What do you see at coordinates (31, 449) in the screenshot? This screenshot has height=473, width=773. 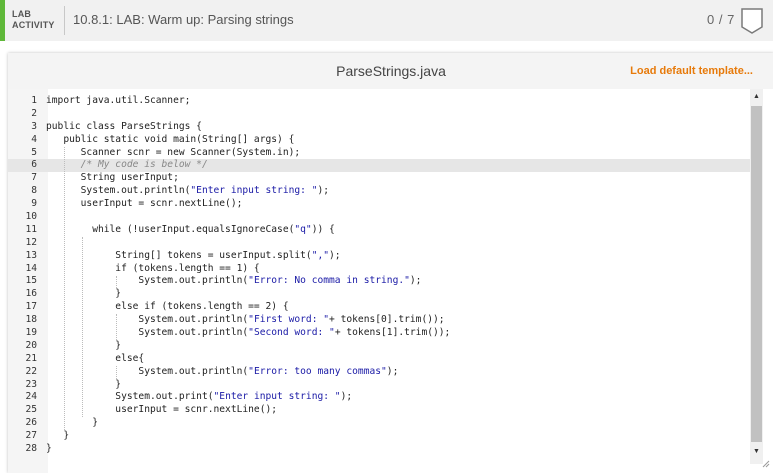 I see `line-number: 28` at bounding box center [31, 449].